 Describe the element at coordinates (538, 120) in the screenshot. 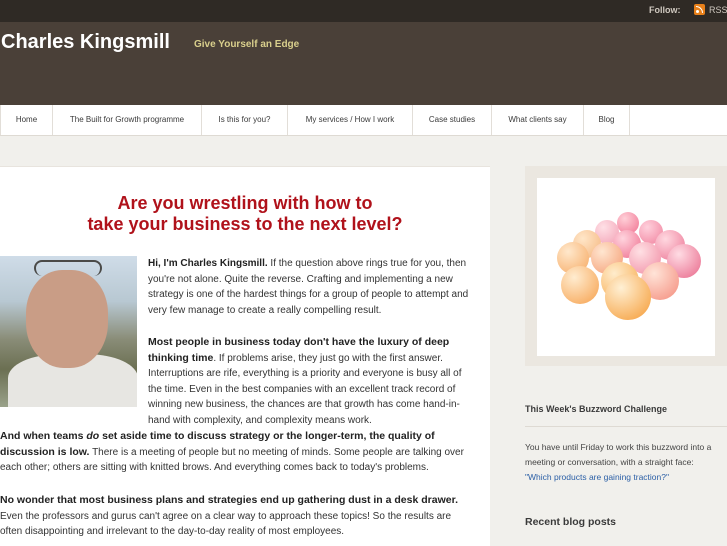

I see `nav-item-testimonials: What clients say` at that location.